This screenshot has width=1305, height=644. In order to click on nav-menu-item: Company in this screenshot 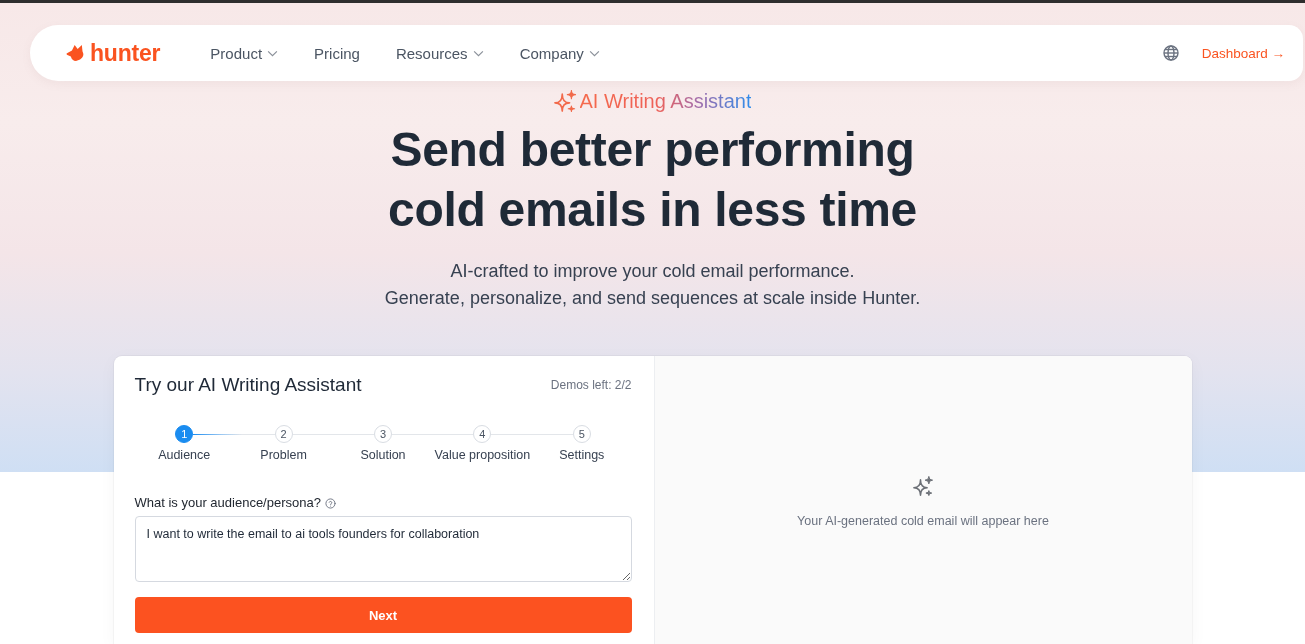, I will do `click(559, 53)`.